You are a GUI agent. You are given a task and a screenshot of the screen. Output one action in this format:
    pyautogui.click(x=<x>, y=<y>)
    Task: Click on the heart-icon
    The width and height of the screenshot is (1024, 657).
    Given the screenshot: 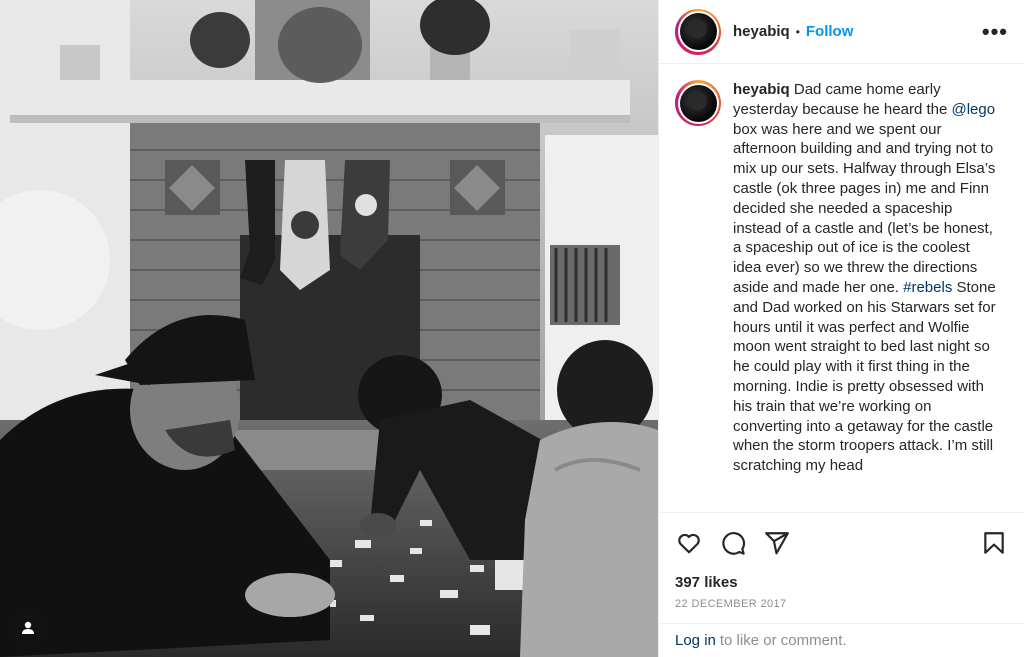 What is the action you would take?
    pyautogui.click(x=689, y=543)
    